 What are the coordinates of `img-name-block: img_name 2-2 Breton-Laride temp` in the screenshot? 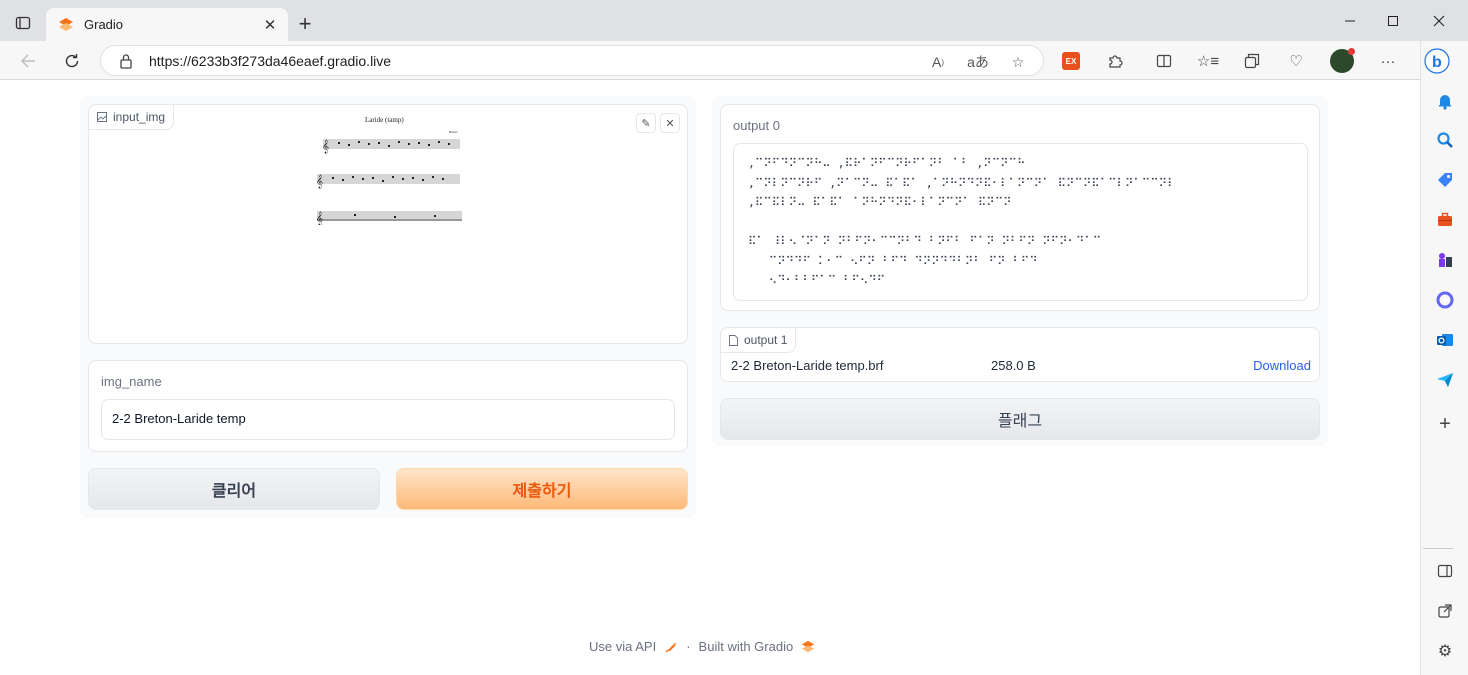 It's located at (388, 406).